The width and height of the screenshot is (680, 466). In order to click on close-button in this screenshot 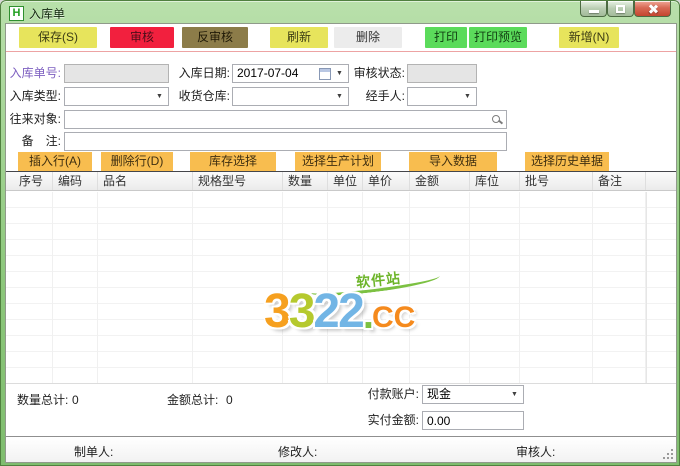, I will do `click(652, 9)`.